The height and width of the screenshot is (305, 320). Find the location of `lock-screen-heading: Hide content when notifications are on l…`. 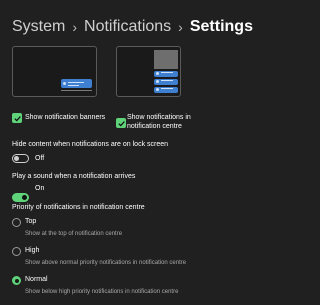

lock-screen-heading: Hide content when notifications are on l… is located at coordinates (90, 144).